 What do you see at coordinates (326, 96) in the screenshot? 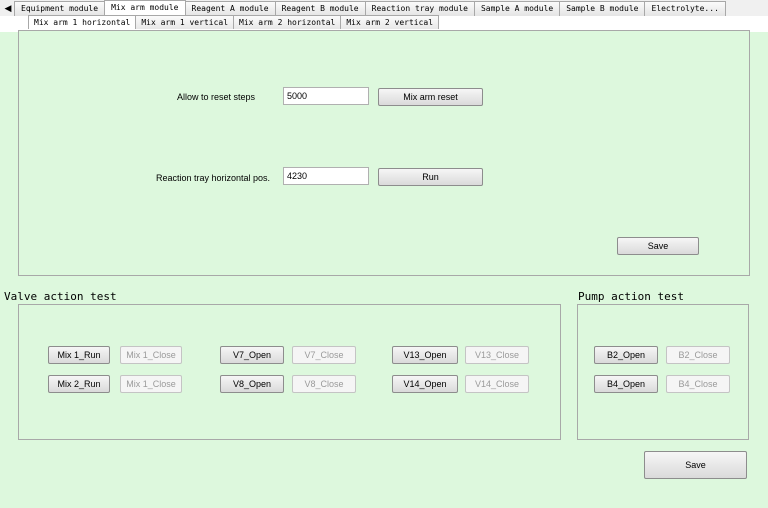
I see `reset-steps-input` at bounding box center [326, 96].